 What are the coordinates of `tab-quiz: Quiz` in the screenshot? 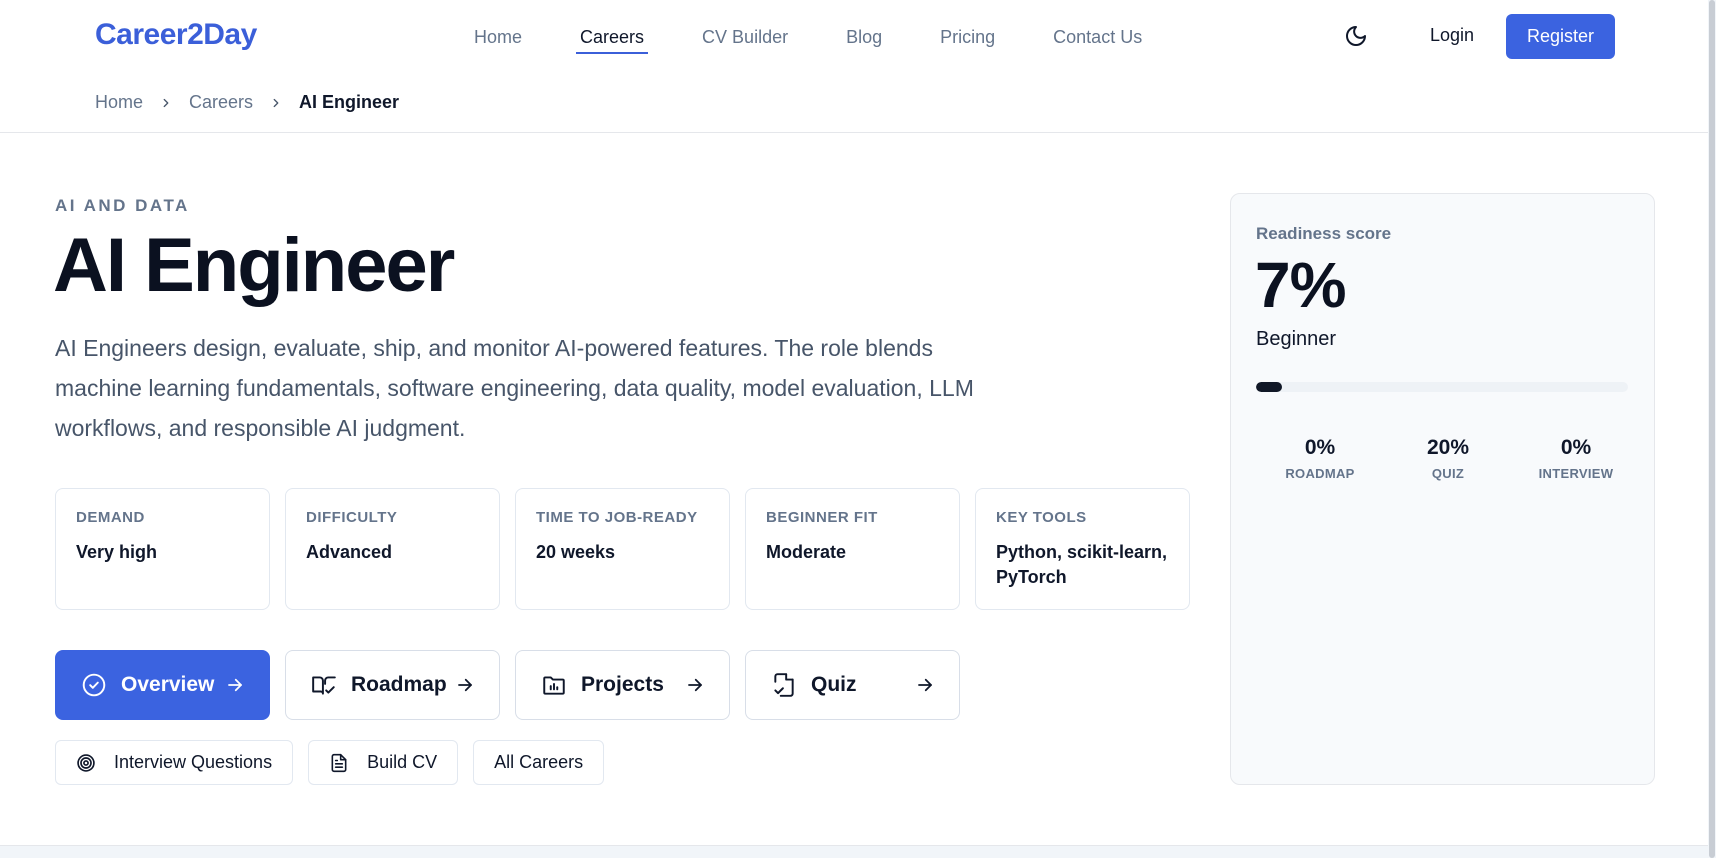 It's located at (852, 685).